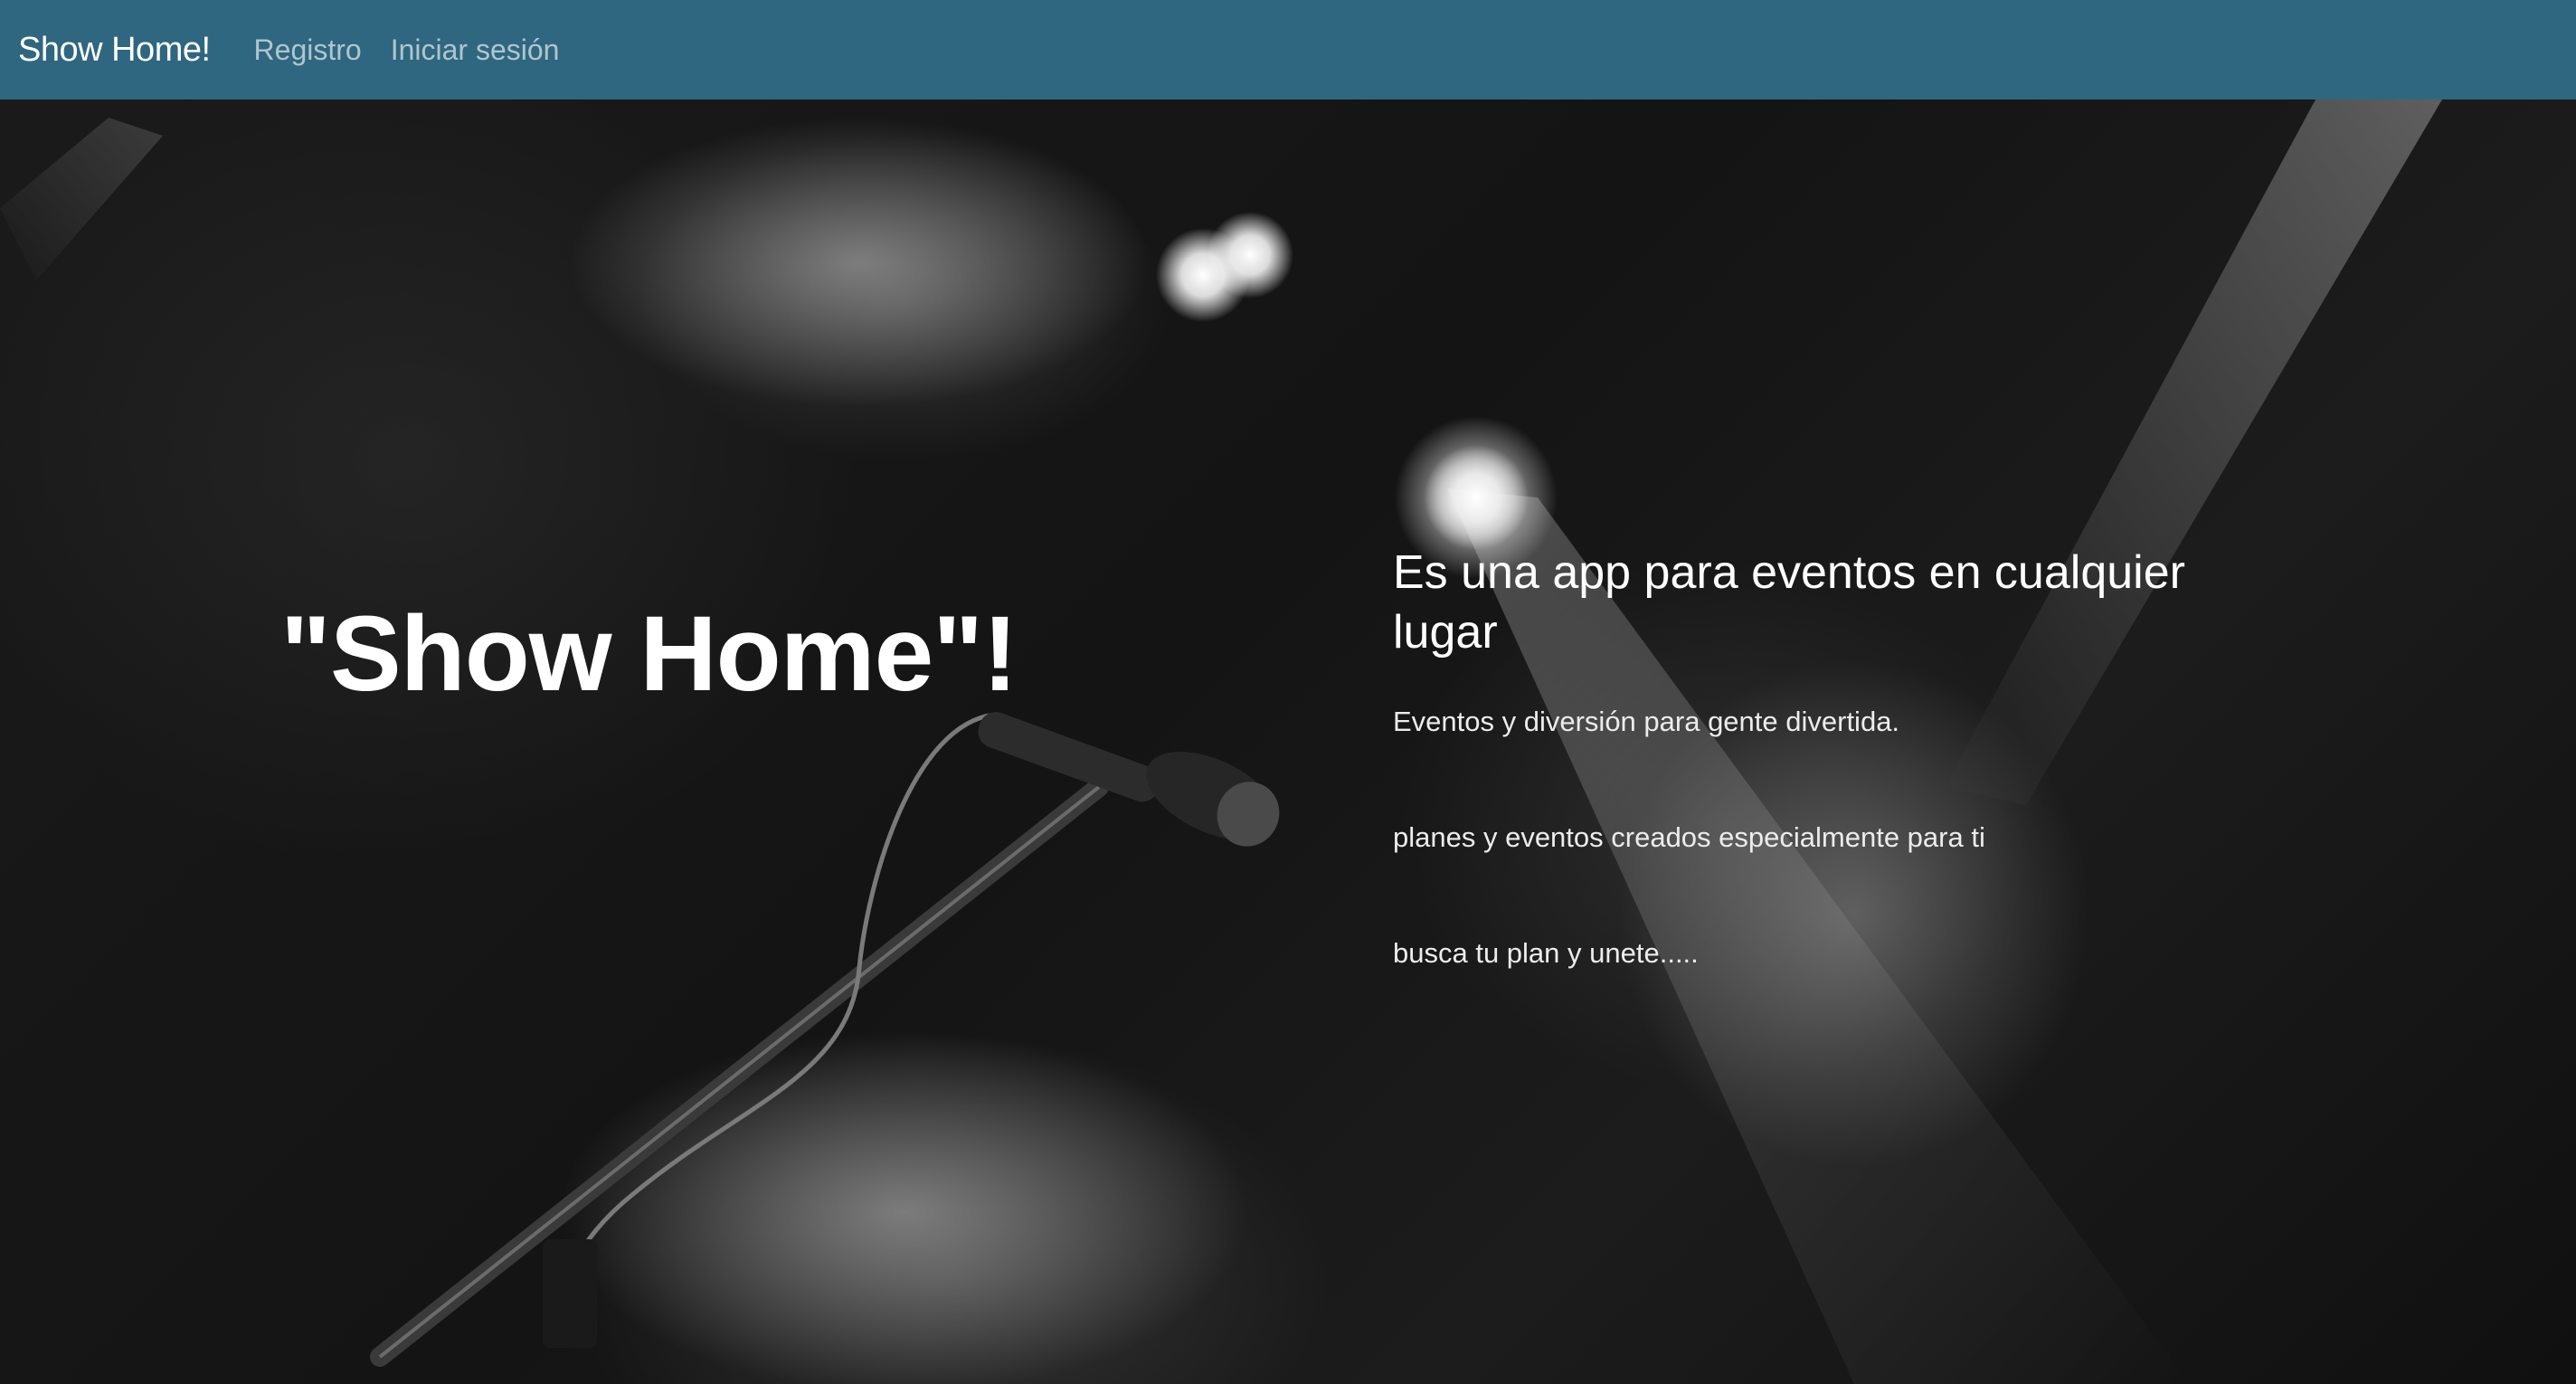 This screenshot has height=1384, width=2576. What do you see at coordinates (649, 654) in the screenshot?
I see `hero-title: "Show Home"!` at bounding box center [649, 654].